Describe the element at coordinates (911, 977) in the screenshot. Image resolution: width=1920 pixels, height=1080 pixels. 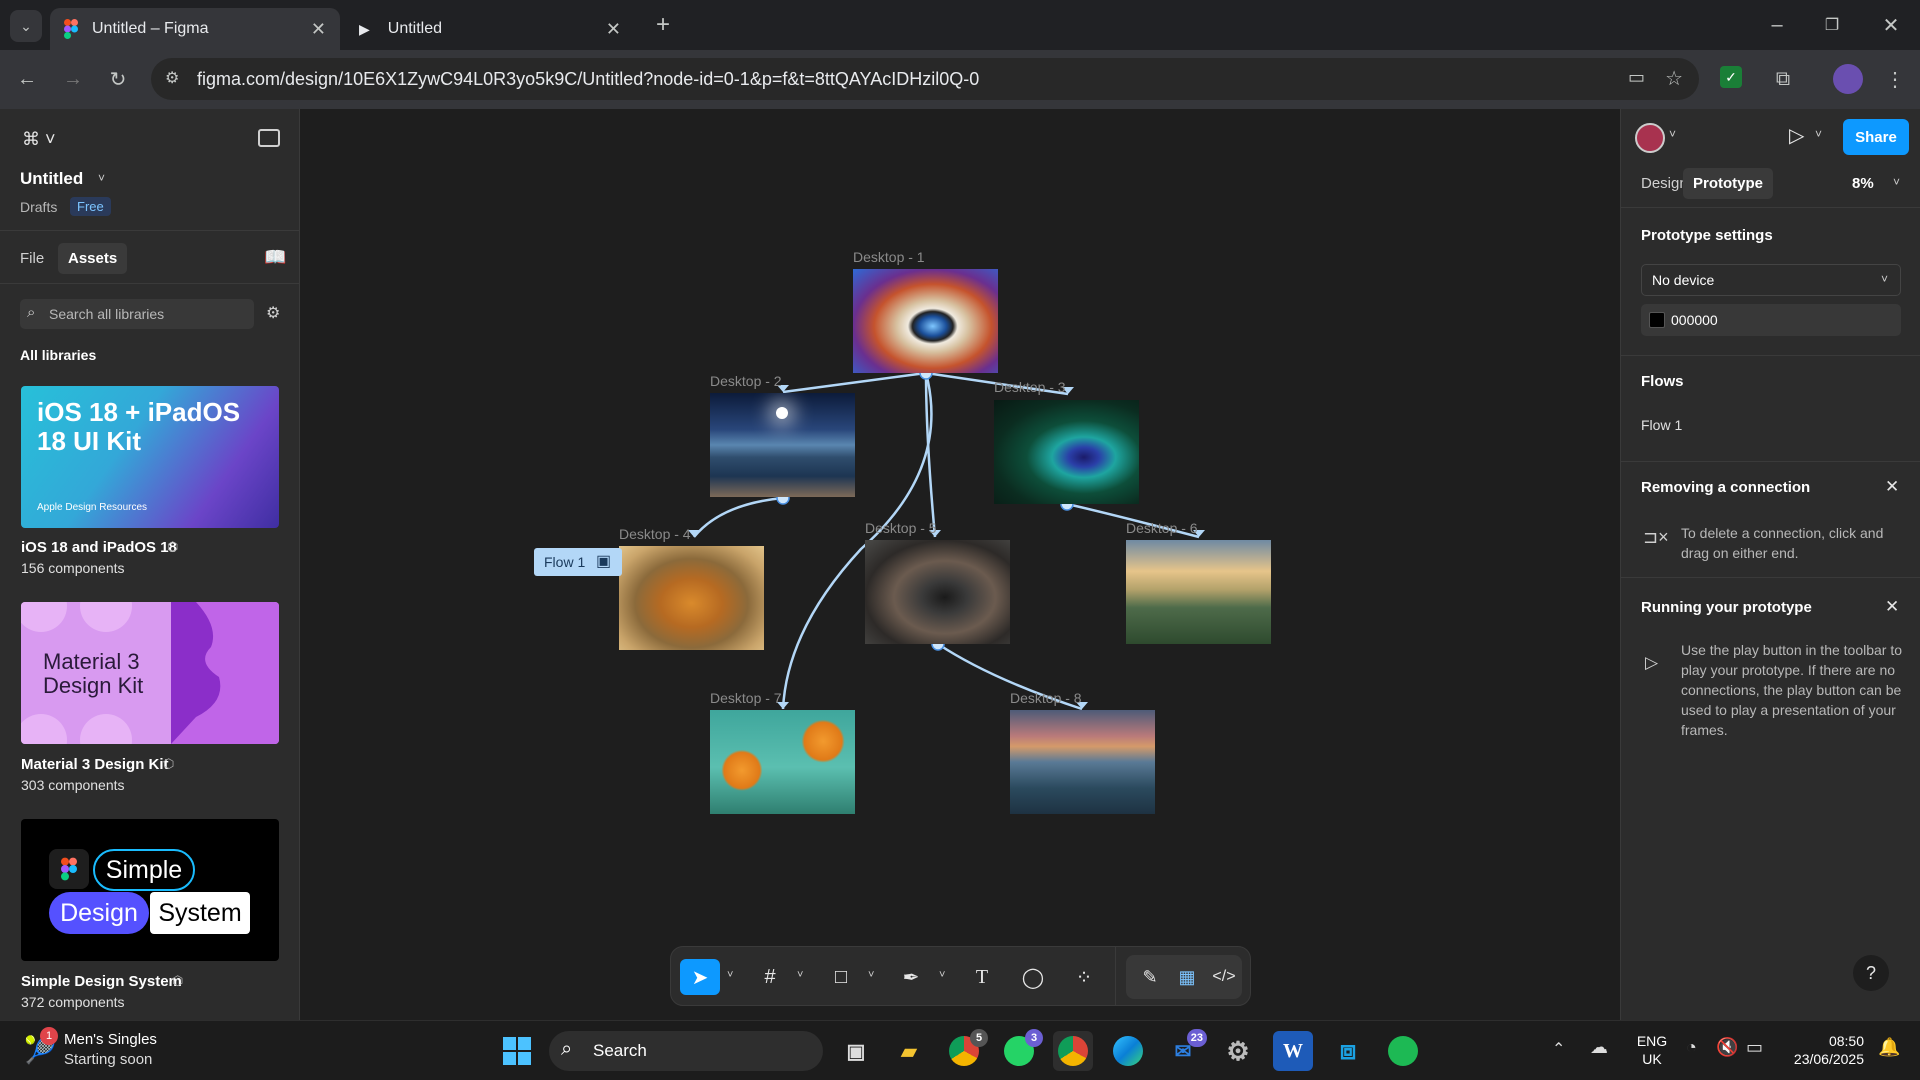
I see `pen-tool-icon: ✒` at that location.